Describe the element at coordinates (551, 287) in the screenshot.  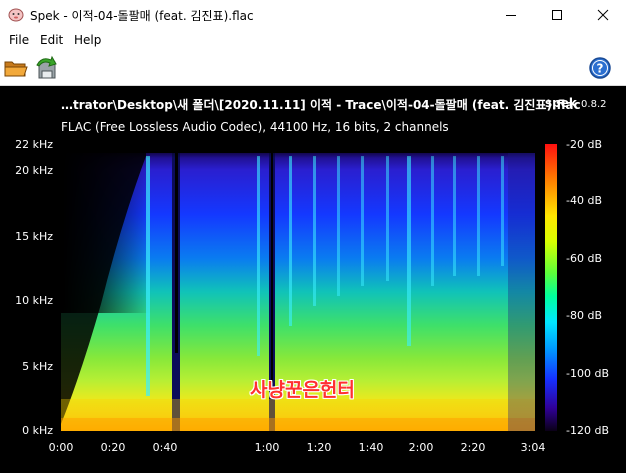
I see `db-color-bar` at that location.